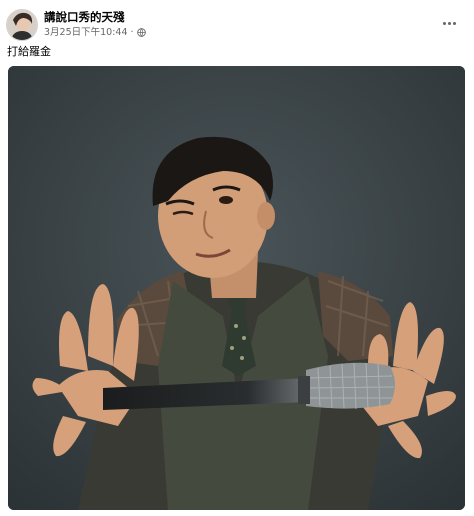 The height and width of the screenshot is (516, 474). What do you see at coordinates (95, 18) in the screenshot?
I see `author-name: 講說口秀的天殘` at bounding box center [95, 18].